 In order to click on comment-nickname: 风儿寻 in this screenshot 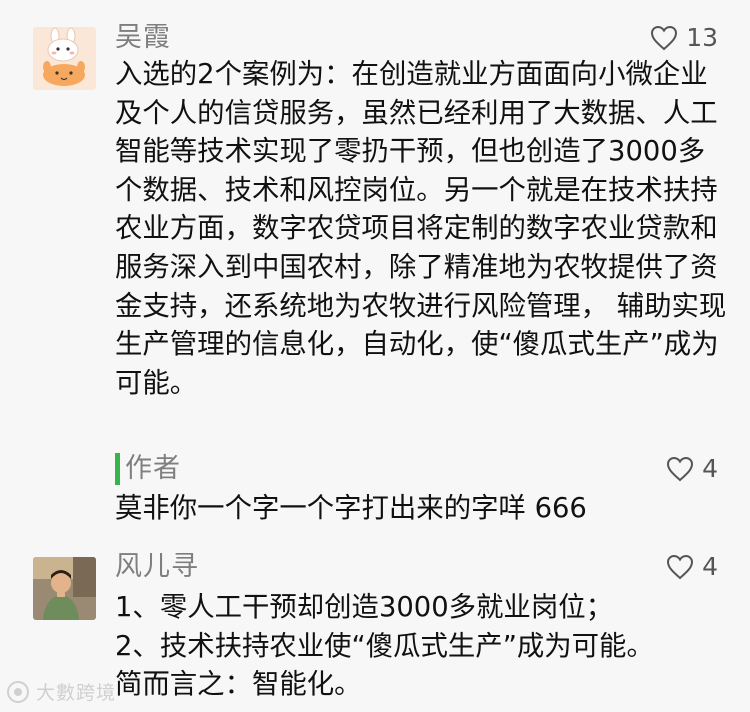, I will do `click(157, 567)`.